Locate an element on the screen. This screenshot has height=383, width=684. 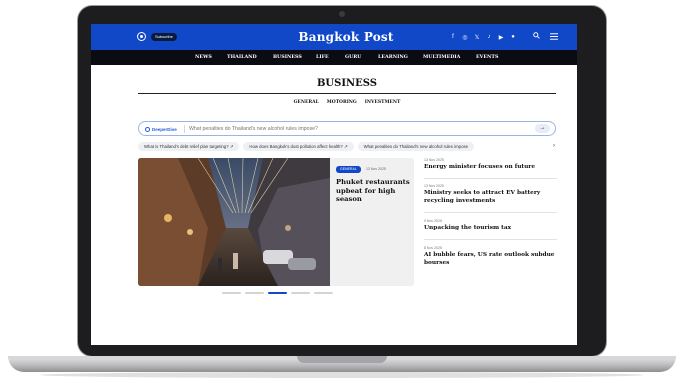
nav-item-guru: GURU is located at coordinates (361, 57).